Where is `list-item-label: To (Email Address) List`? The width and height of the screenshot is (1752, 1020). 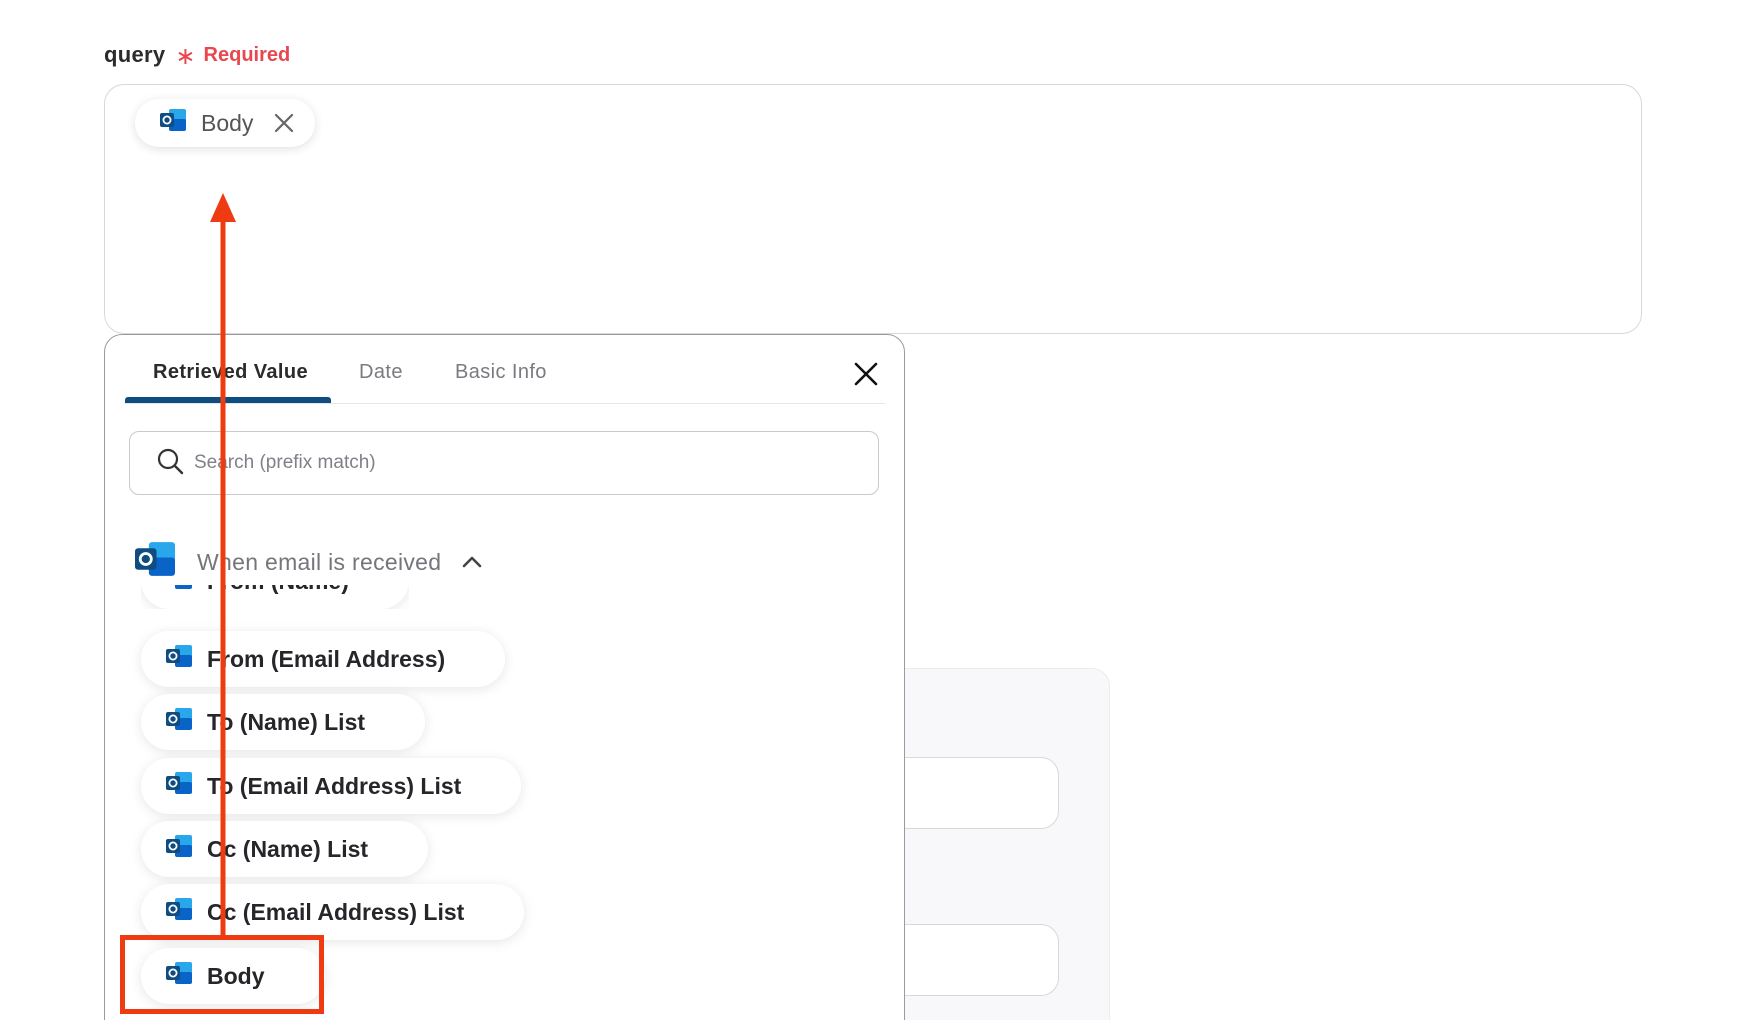 list-item-label: To (Email Address) List is located at coordinates (334, 785).